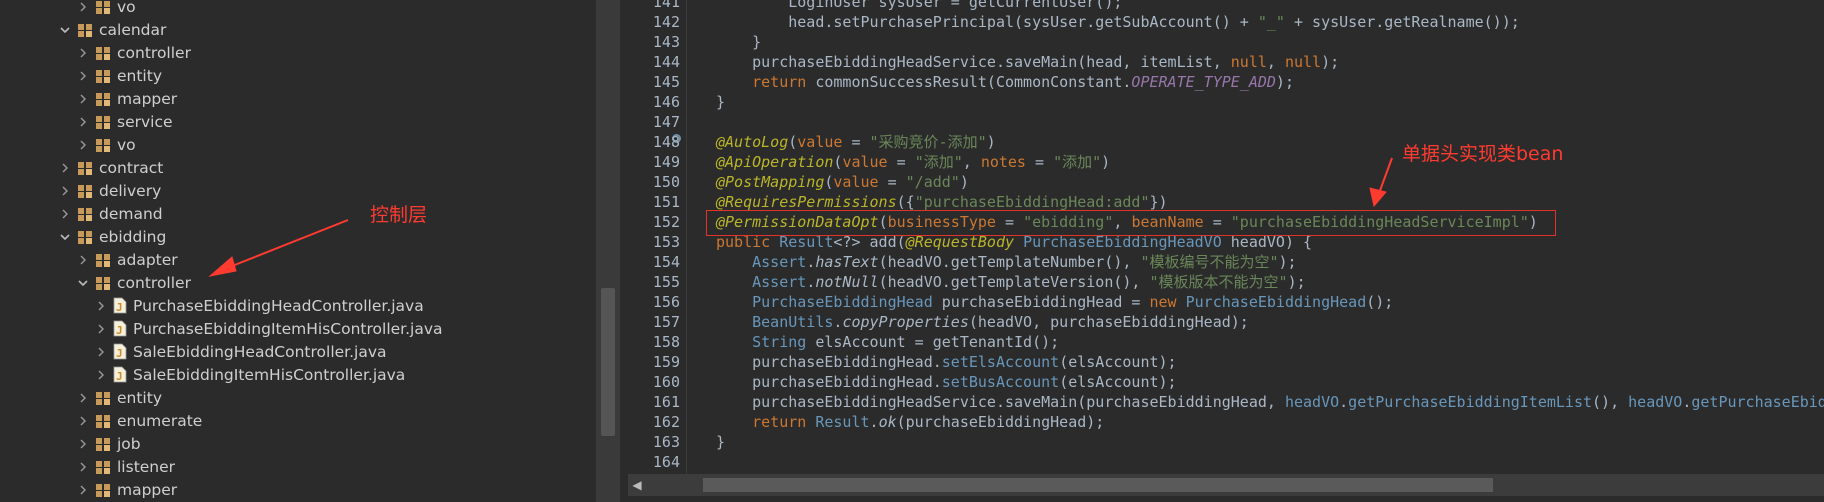 The width and height of the screenshot is (1824, 502). I want to click on arrow-to-annotation-line, so click(1381, 182).